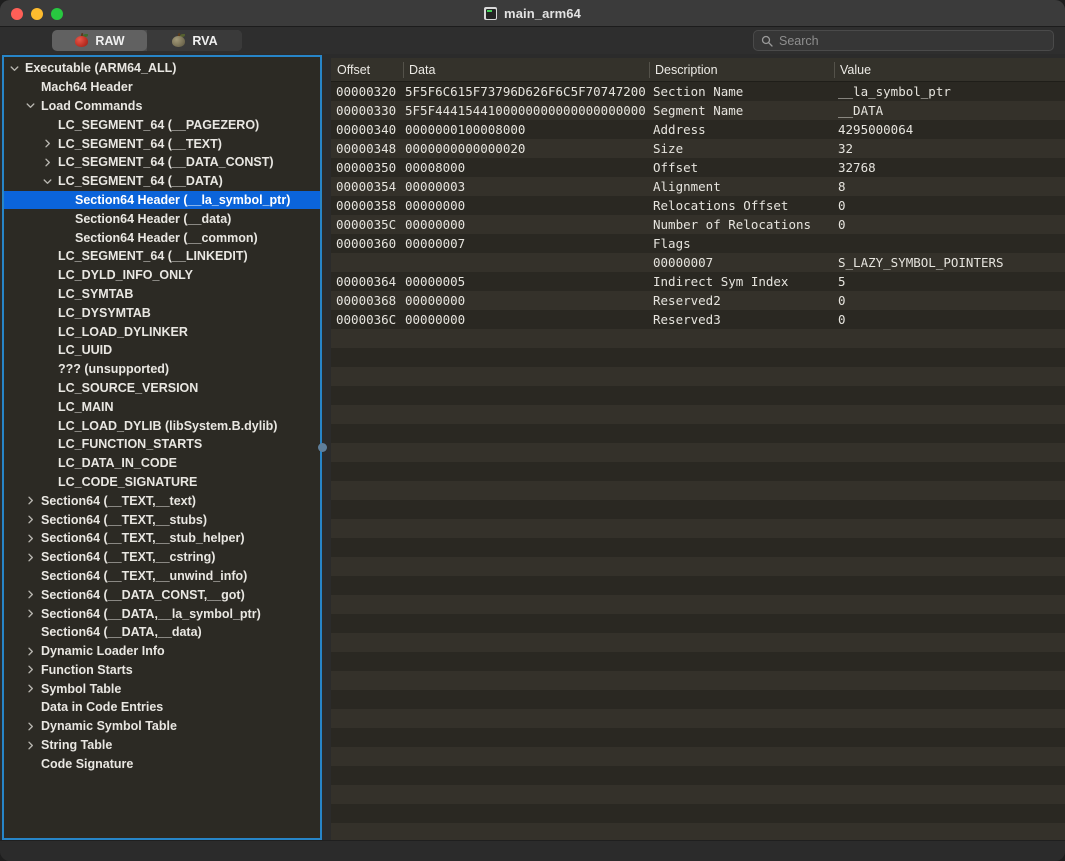 The height and width of the screenshot is (861, 1065). Describe the element at coordinates (162, 294) in the screenshot. I see `tree-item: LC_SYMTAB` at that location.